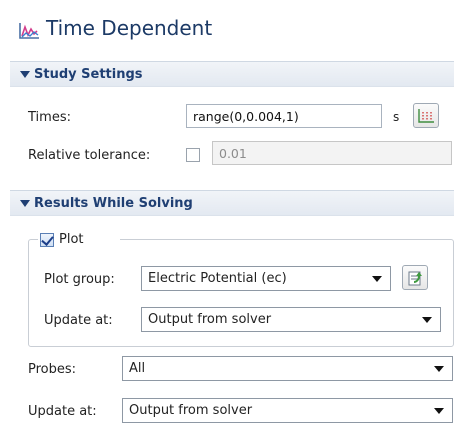  What do you see at coordinates (29, 31) in the screenshot?
I see `time-dependent-study-icon` at bounding box center [29, 31].